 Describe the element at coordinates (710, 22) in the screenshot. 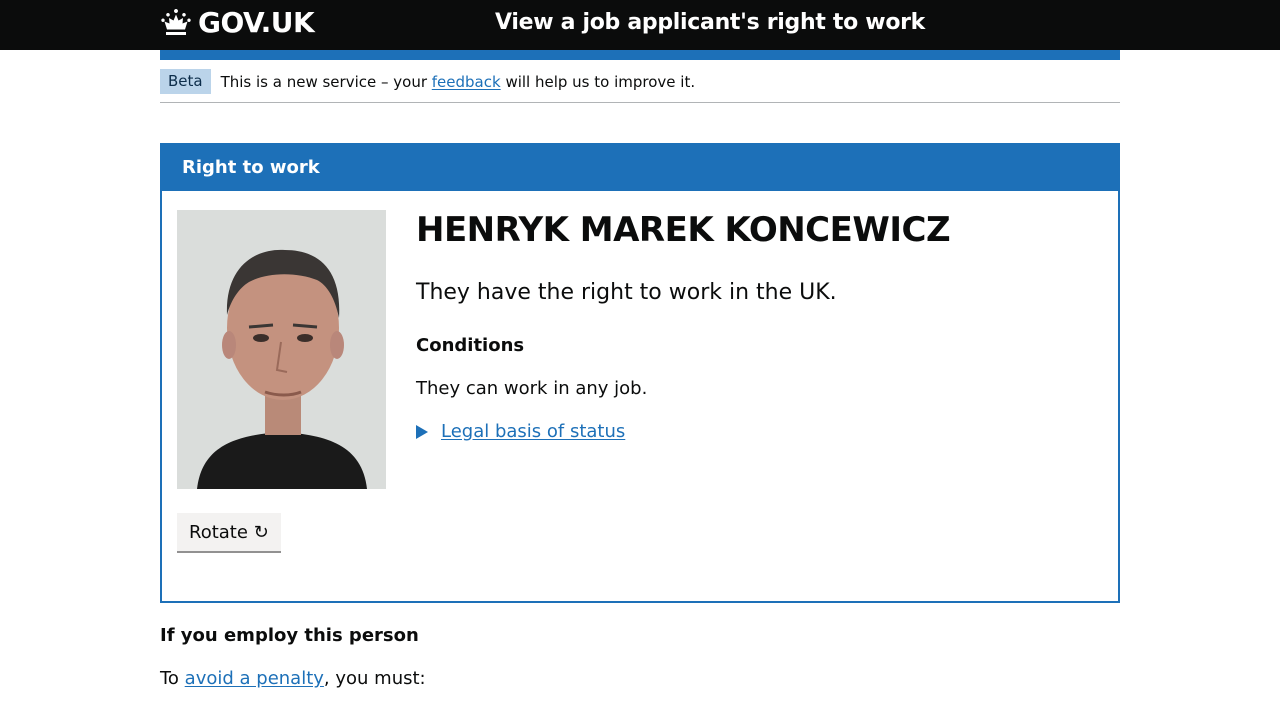

I see `service-name-link: View a job applicant's right to work` at that location.